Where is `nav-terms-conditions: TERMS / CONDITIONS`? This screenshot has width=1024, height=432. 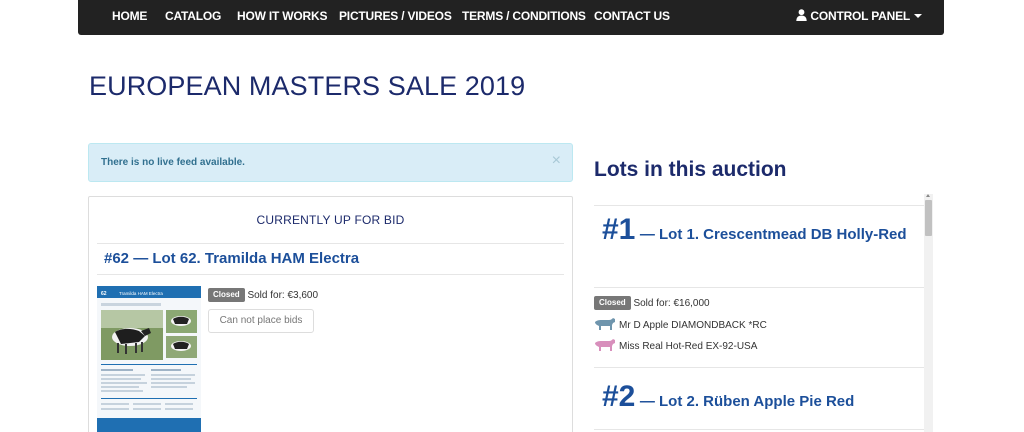 nav-terms-conditions: TERMS / CONDITIONS is located at coordinates (524, 17).